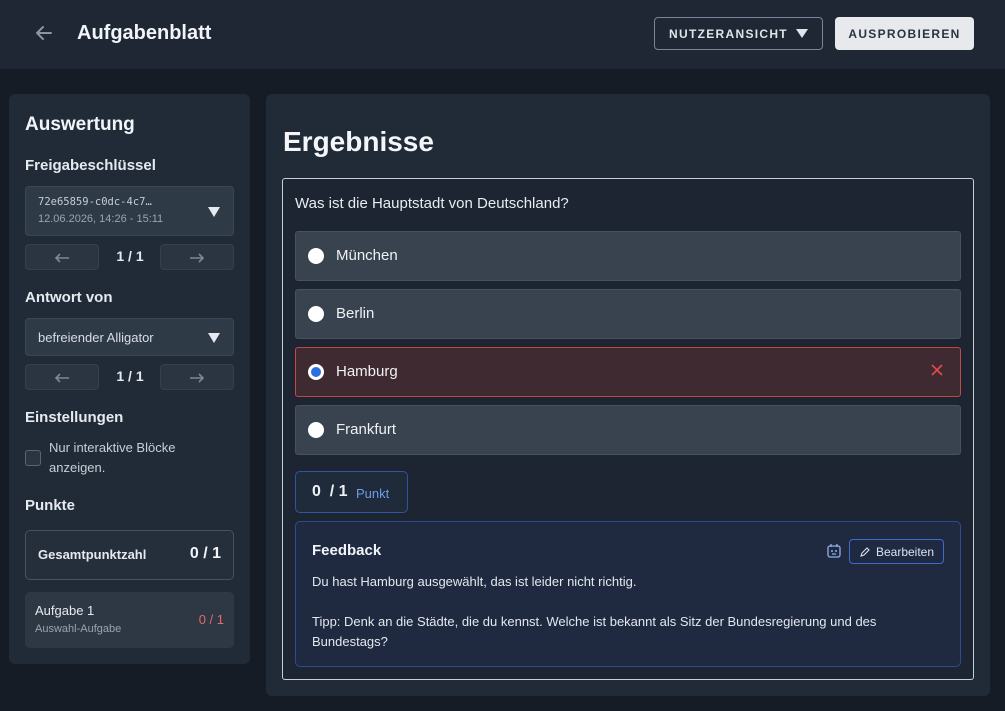 The image size is (1005, 711). Describe the element at coordinates (367, 255) in the screenshot. I see `option-label: München` at that location.